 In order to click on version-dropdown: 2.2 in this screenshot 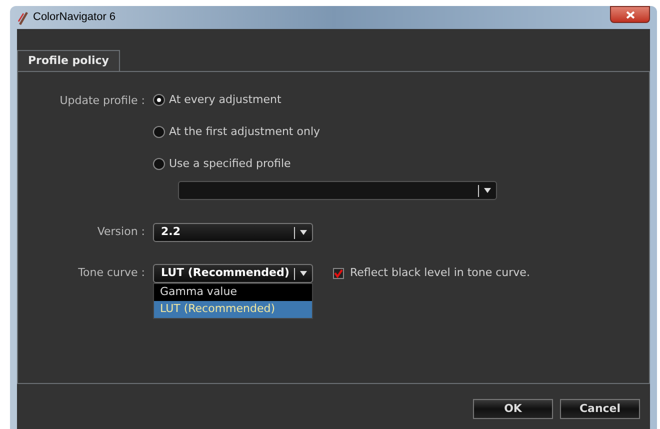, I will do `click(233, 232)`.